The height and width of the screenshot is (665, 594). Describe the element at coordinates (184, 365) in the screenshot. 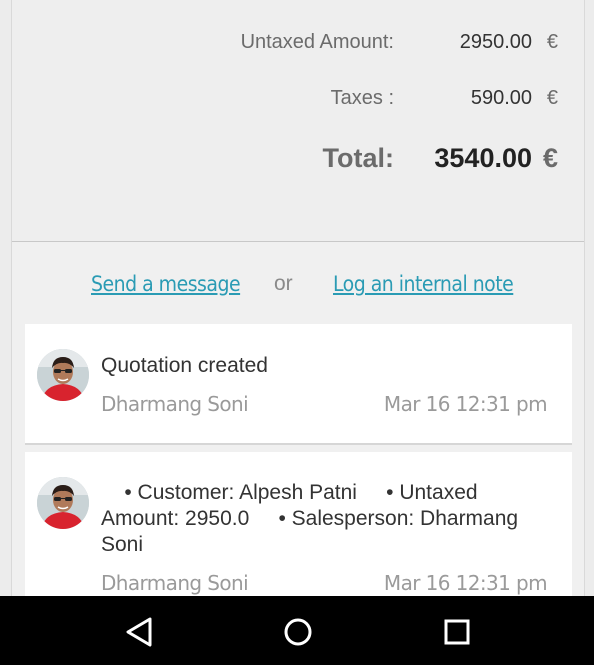

I see `message-body: Quotation created` at that location.